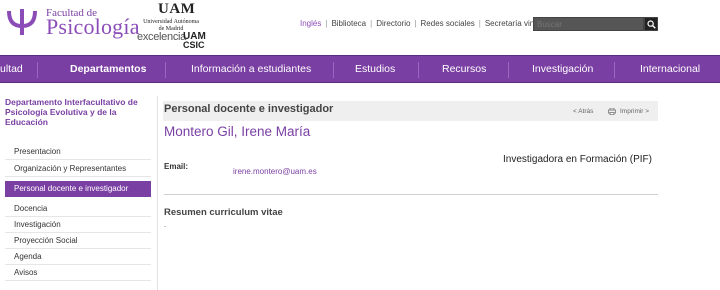  What do you see at coordinates (78, 273) in the screenshot?
I see `sidebar-item-avisos: Avisos` at bounding box center [78, 273].